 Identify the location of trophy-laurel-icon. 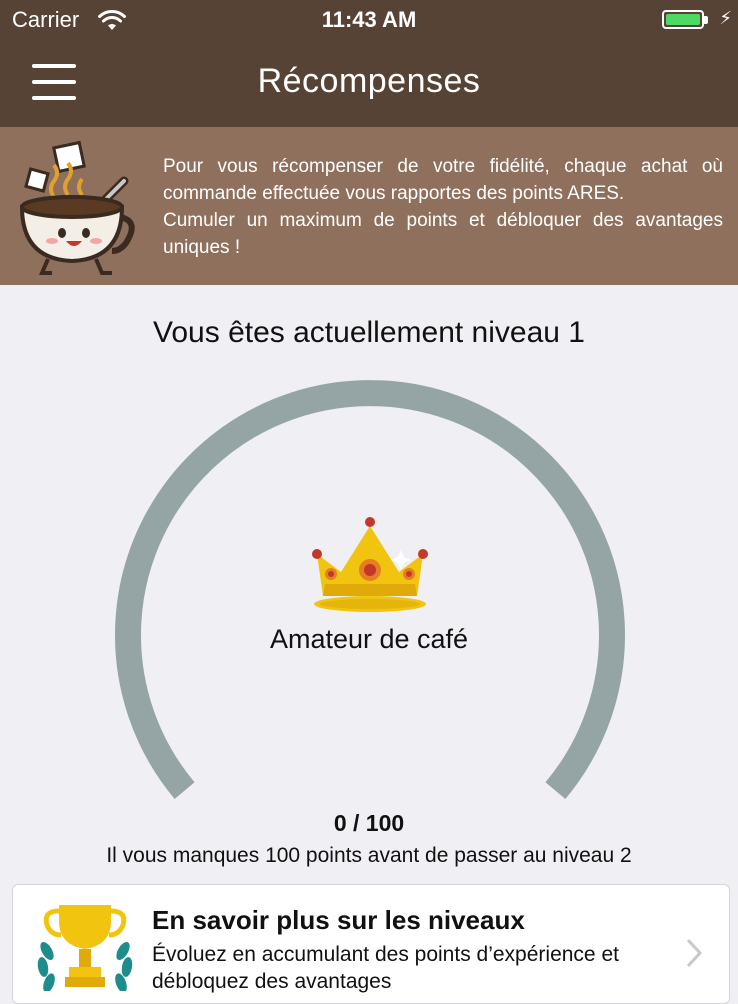
(85, 948).